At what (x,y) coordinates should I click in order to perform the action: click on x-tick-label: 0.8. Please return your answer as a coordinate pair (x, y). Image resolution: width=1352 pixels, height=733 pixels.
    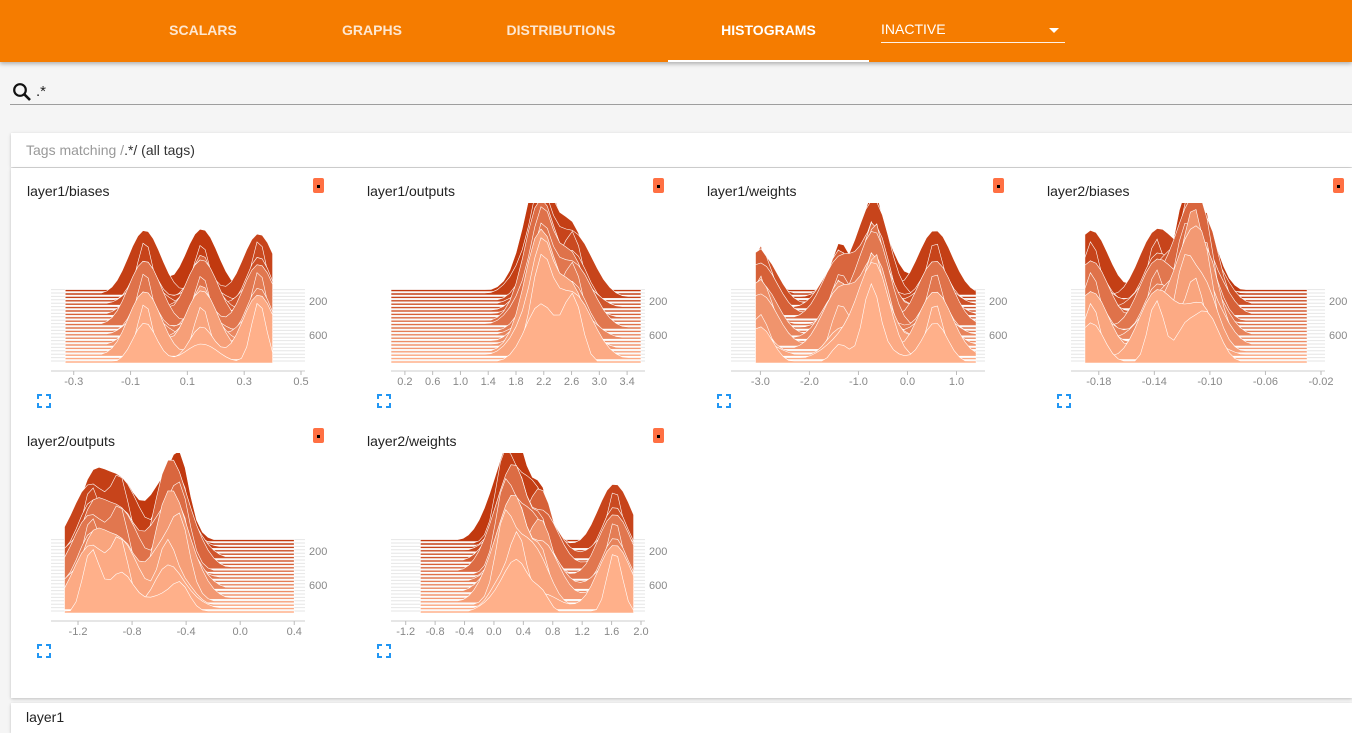
    Looking at the image, I should click on (552, 632).